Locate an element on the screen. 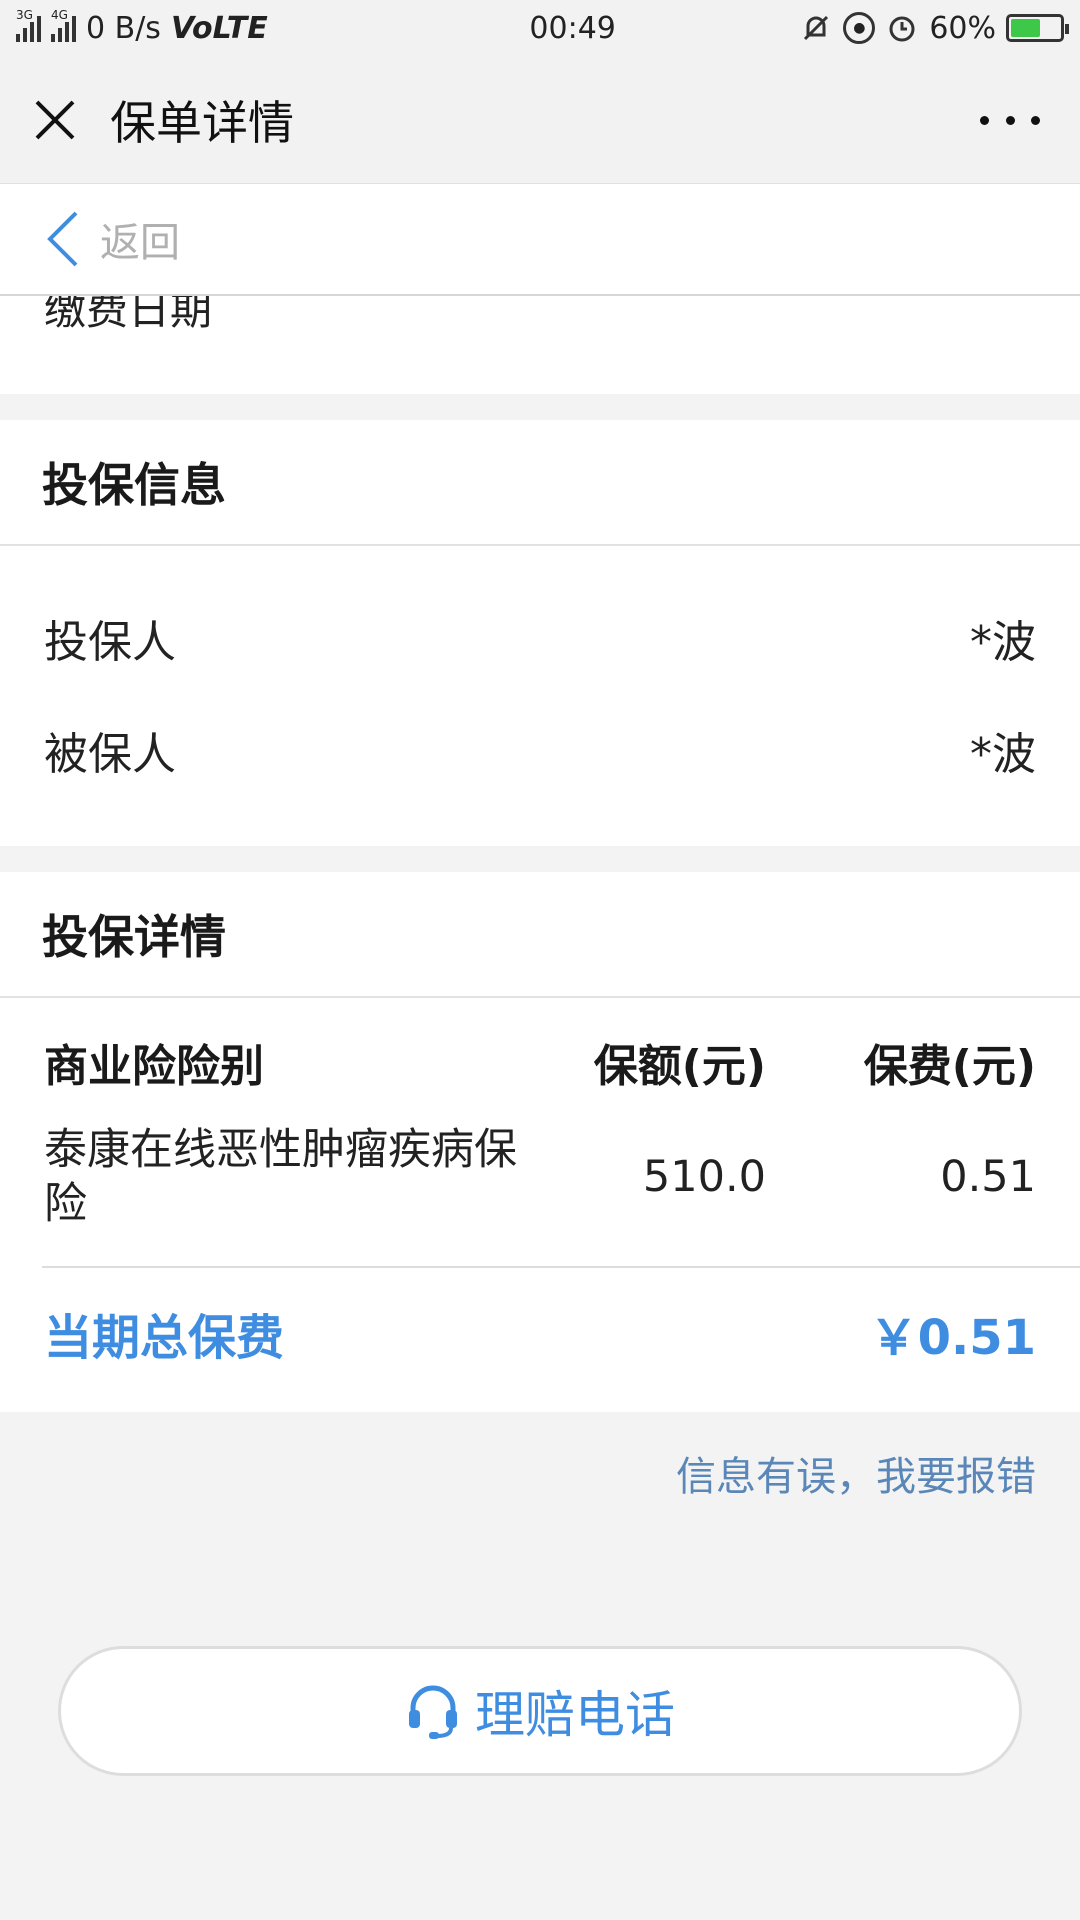  column-premium: 保费(元) is located at coordinates (949, 1066).